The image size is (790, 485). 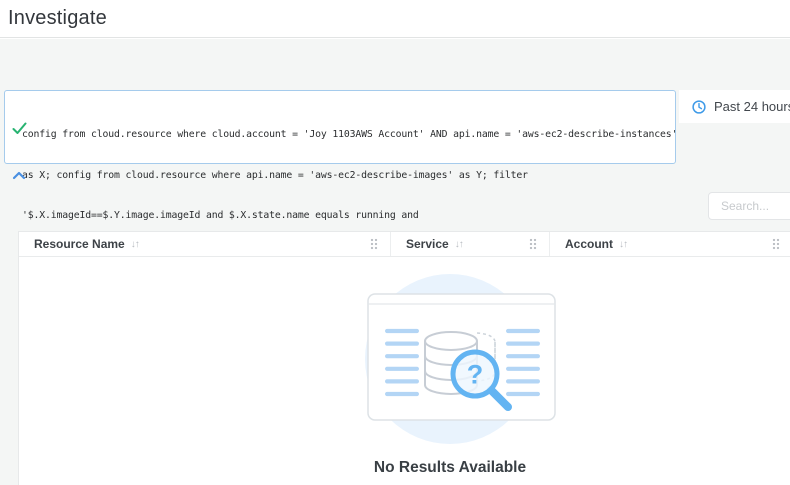 What do you see at coordinates (458, 379) in the screenshot?
I see `database-search-illustration: ?` at bounding box center [458, 379].